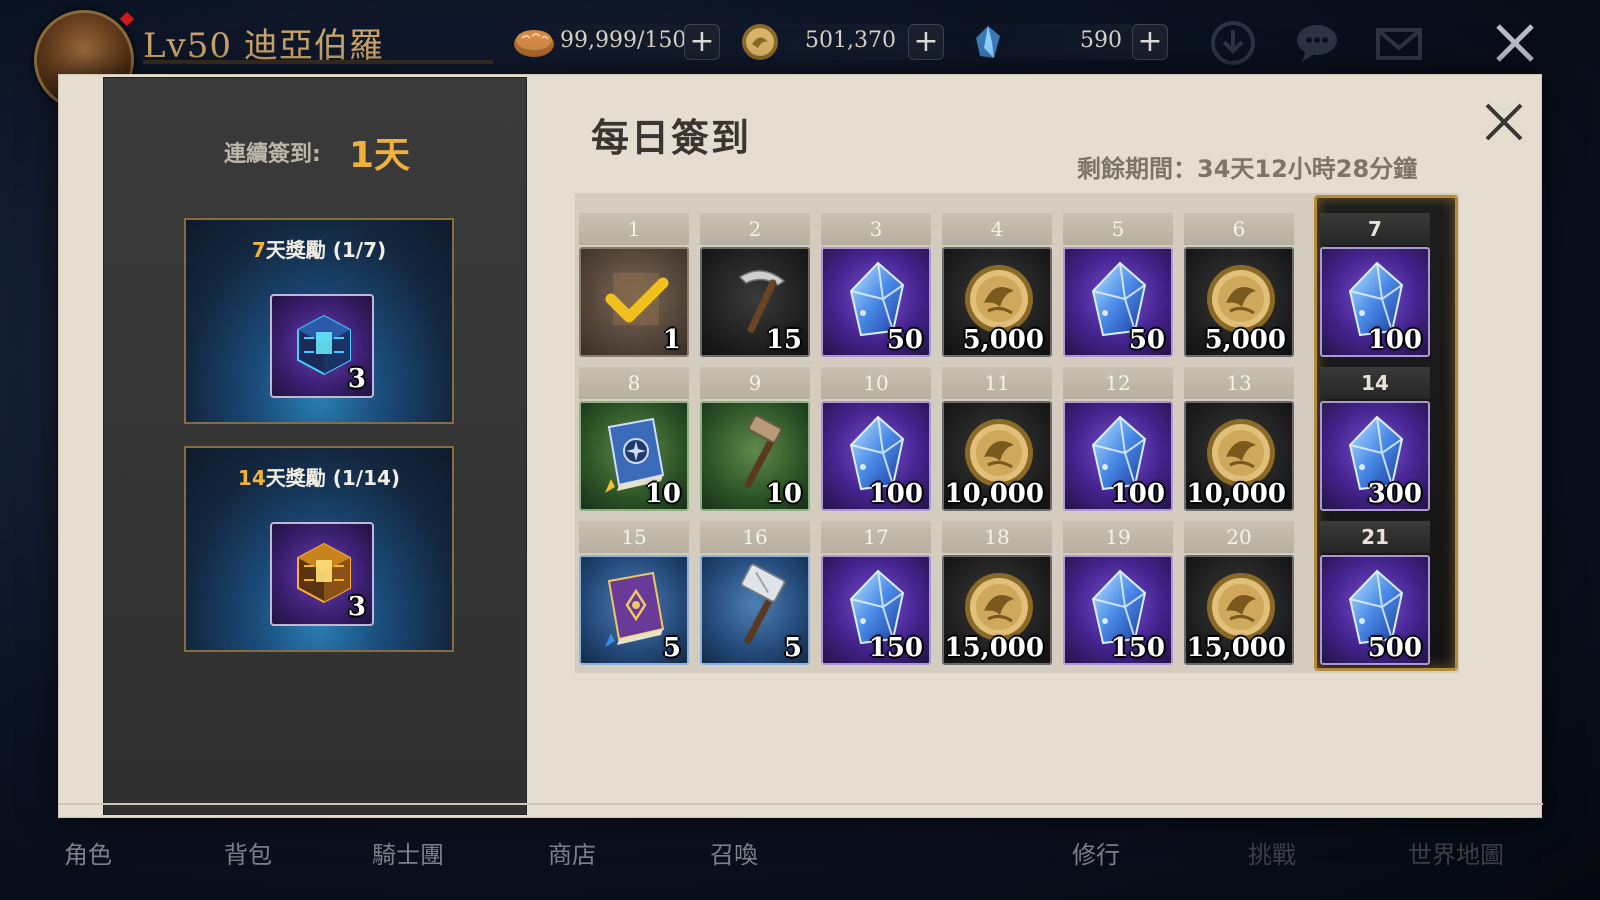 Image resolution: width=1600 pixels, height=900 pixels. Describe the element at coordinates (333, 478) in the screenshot. I see `milestone-progress: 天獎勵 (1/14)` at that location.